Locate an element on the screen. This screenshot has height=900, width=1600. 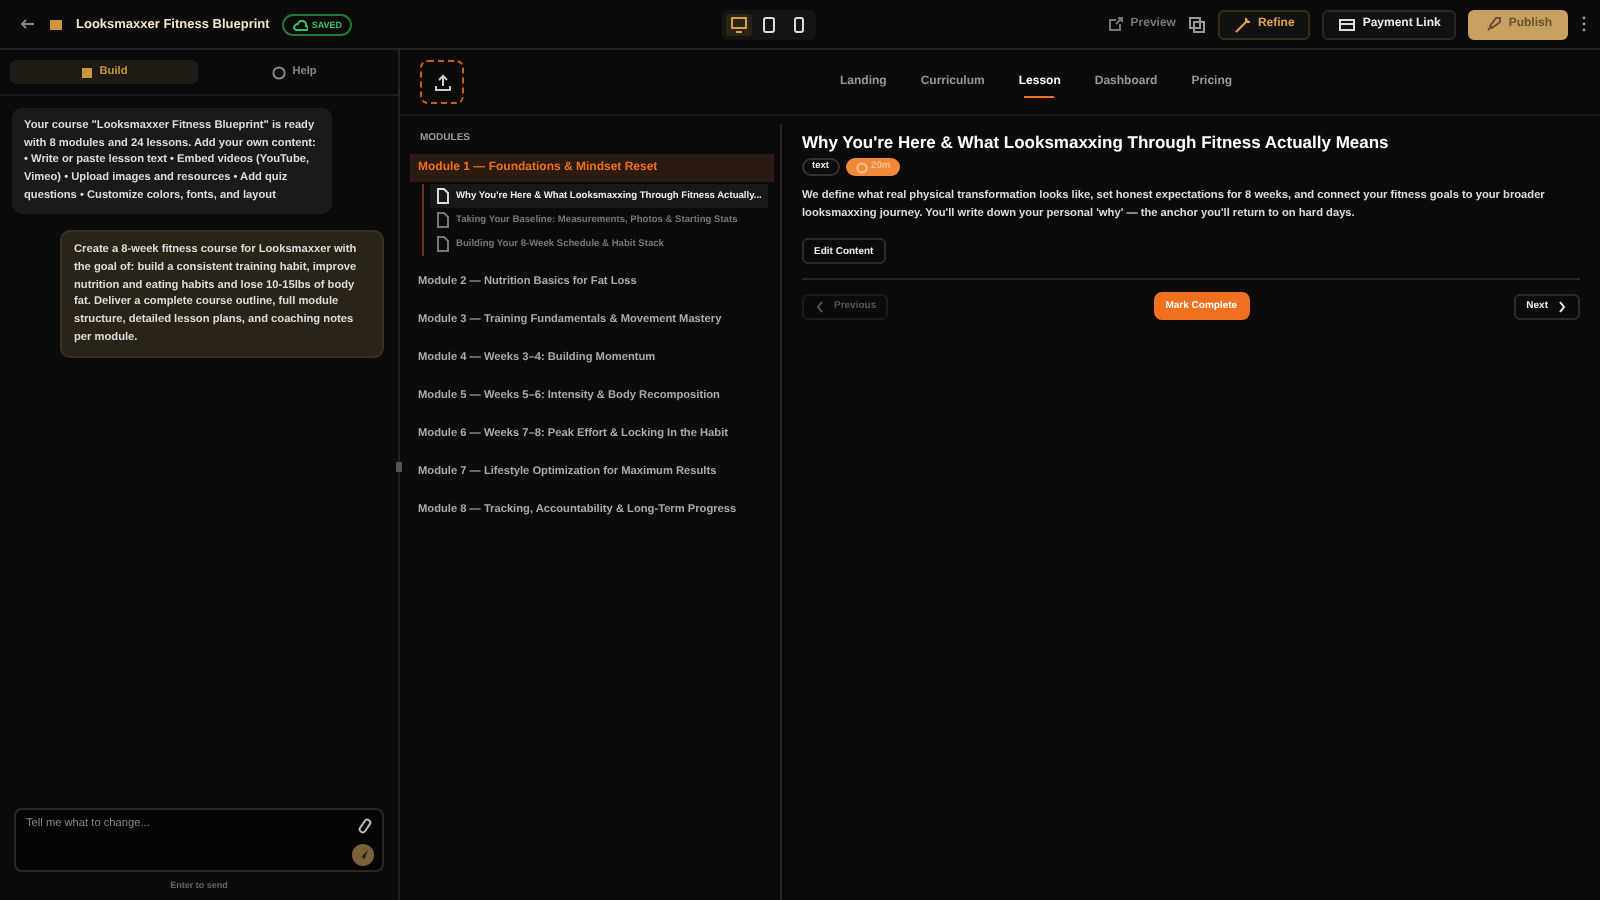
card-icon is located at coordinates (1347, 24).